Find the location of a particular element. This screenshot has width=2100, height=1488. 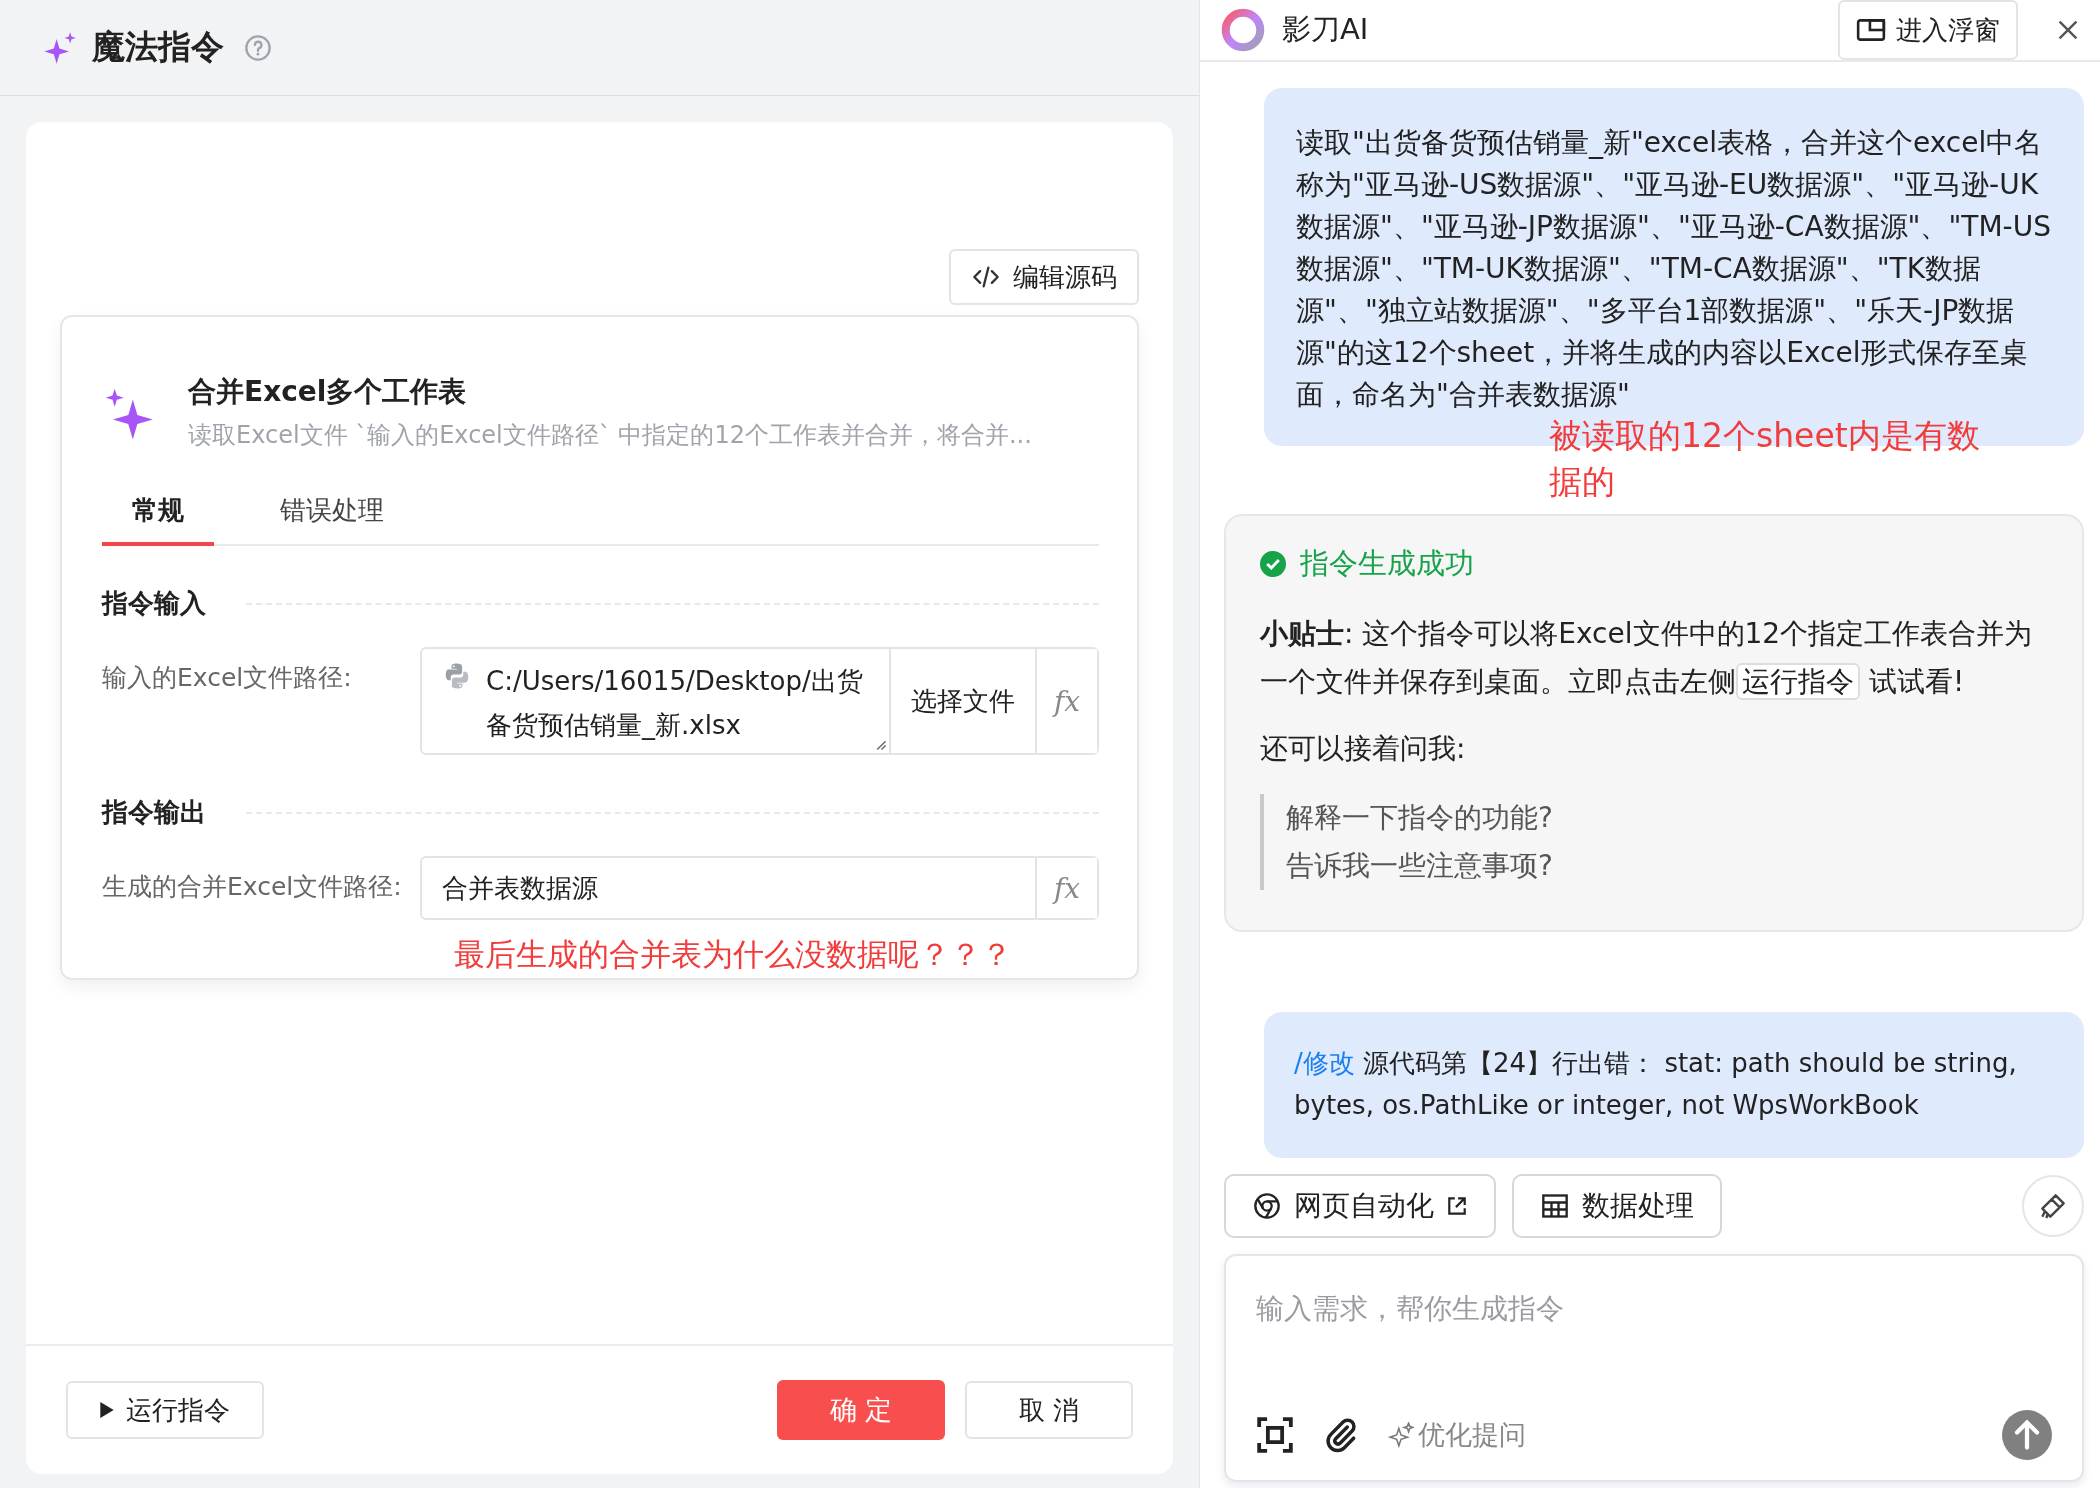

logo-icon is located at coordinates (1243, 30).